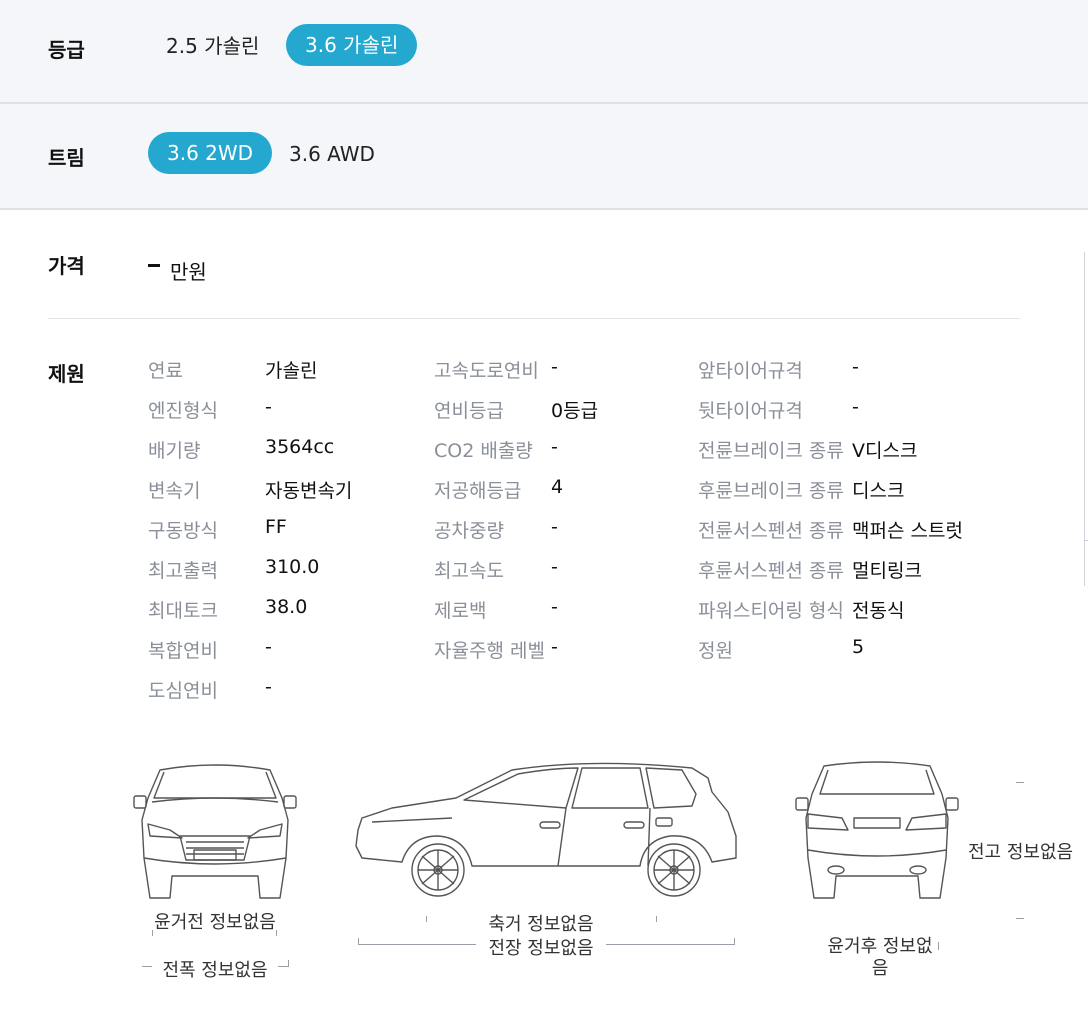 The height and width of the screenshot is (1010, 1088). What do you see at coordinates (486, 371) in the screenshot?
I see `spec-key: 고속도로연비` at bounding box center [486, 371].